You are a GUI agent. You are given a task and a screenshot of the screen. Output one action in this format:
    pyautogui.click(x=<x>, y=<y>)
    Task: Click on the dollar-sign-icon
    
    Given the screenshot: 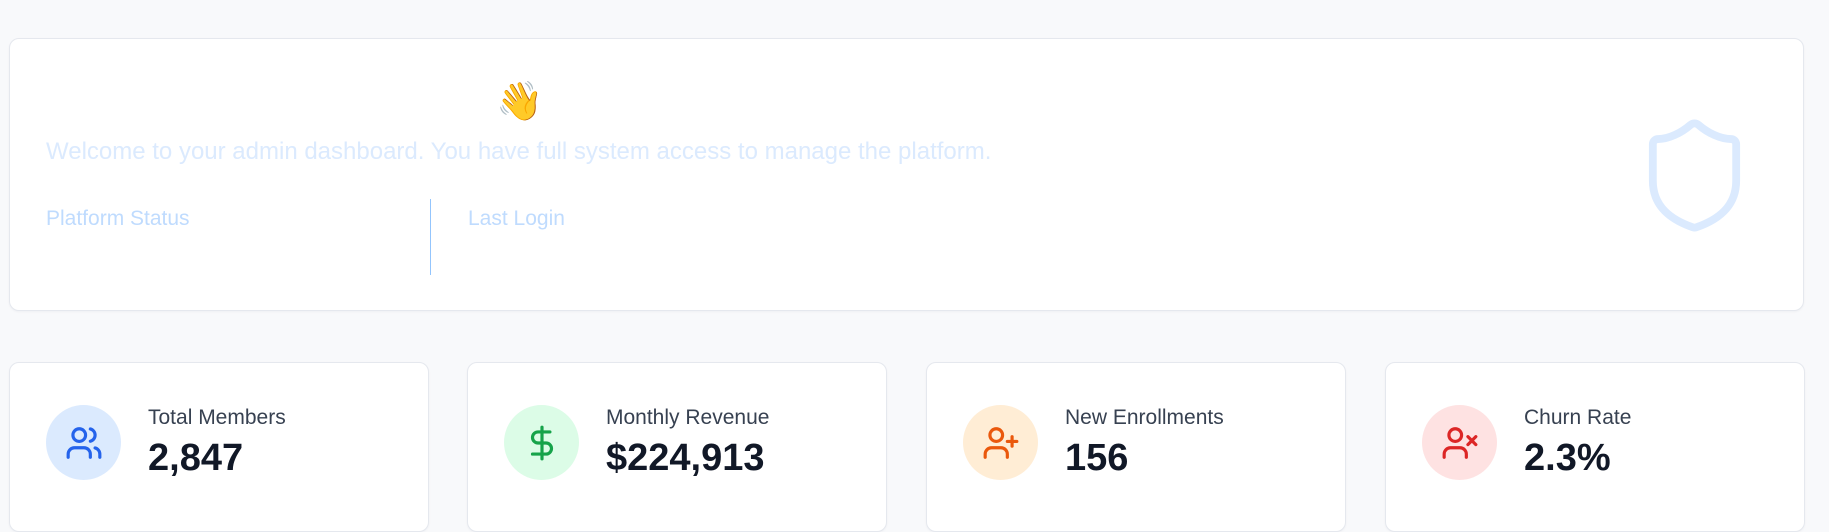 What is the action you would take?
    pyautogui.click(x=541, y=442)
    